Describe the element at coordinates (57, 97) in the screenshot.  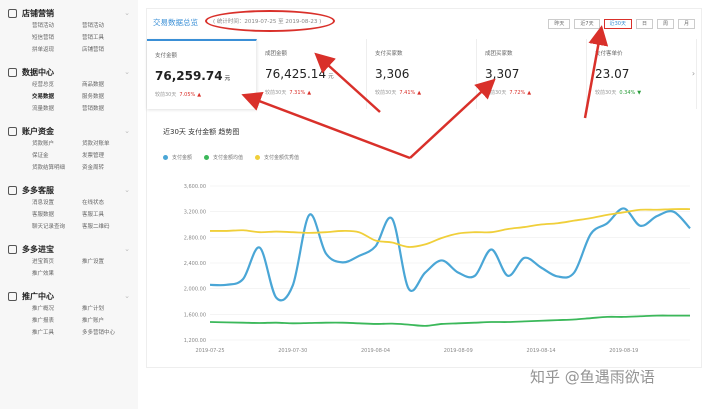
I see `sidebar-item: 交易数据` at that location.